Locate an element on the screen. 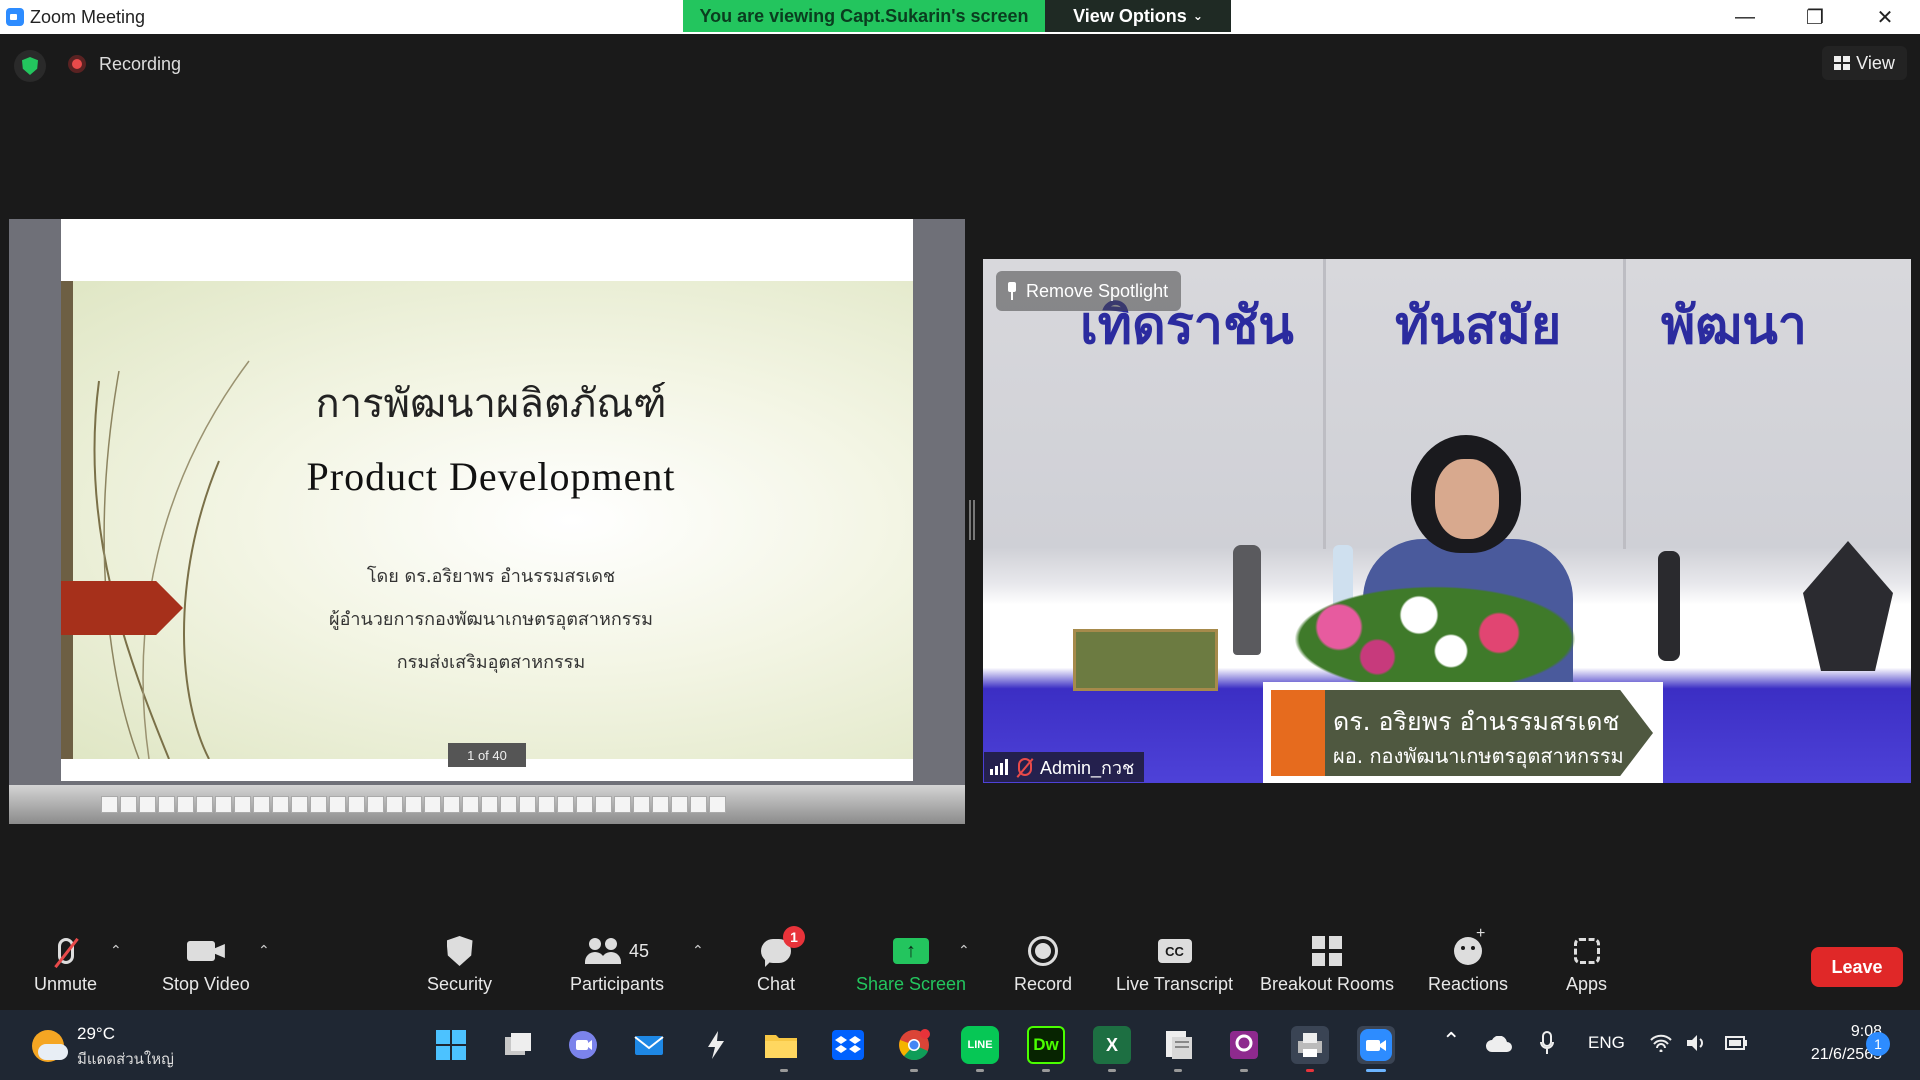  dreamweaver-icon: Dw is located at coordinates (1046, 1045).